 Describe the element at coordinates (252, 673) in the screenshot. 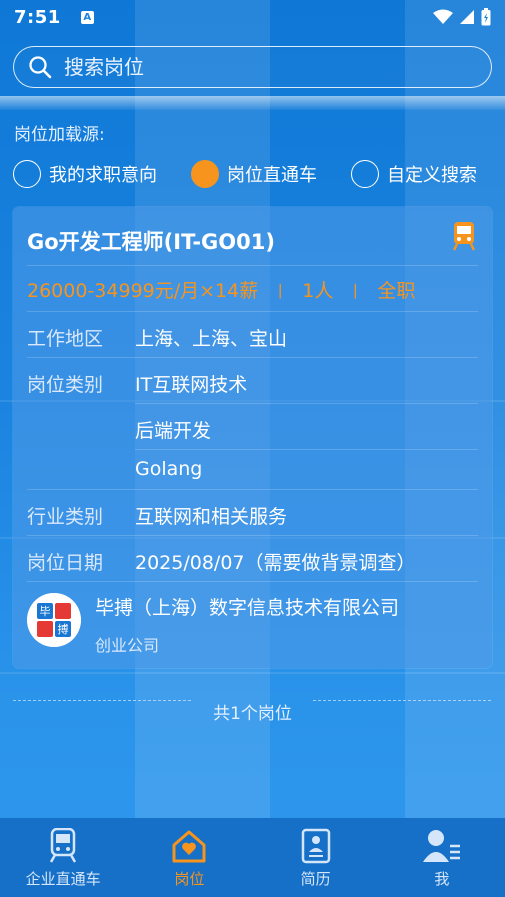

I see `background-grid-line` at that location.